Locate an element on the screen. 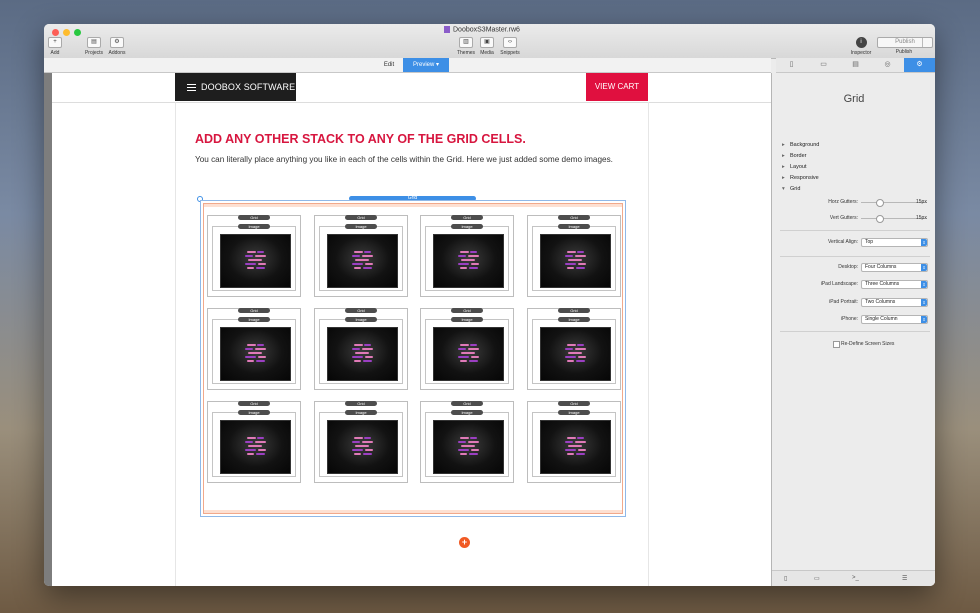 This screenshot has width=980, height=613. brand-link: DOOBOX SOFTWARE is located at coordinates (235, 87).